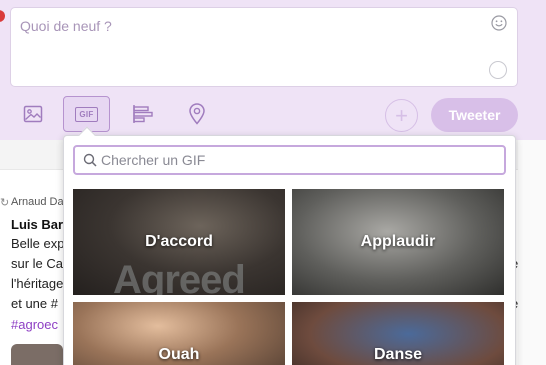 Image resolution: width=546 pixels, height=365 pixels. I want to click on tweet-media-thumbnail, so click(37, 354).